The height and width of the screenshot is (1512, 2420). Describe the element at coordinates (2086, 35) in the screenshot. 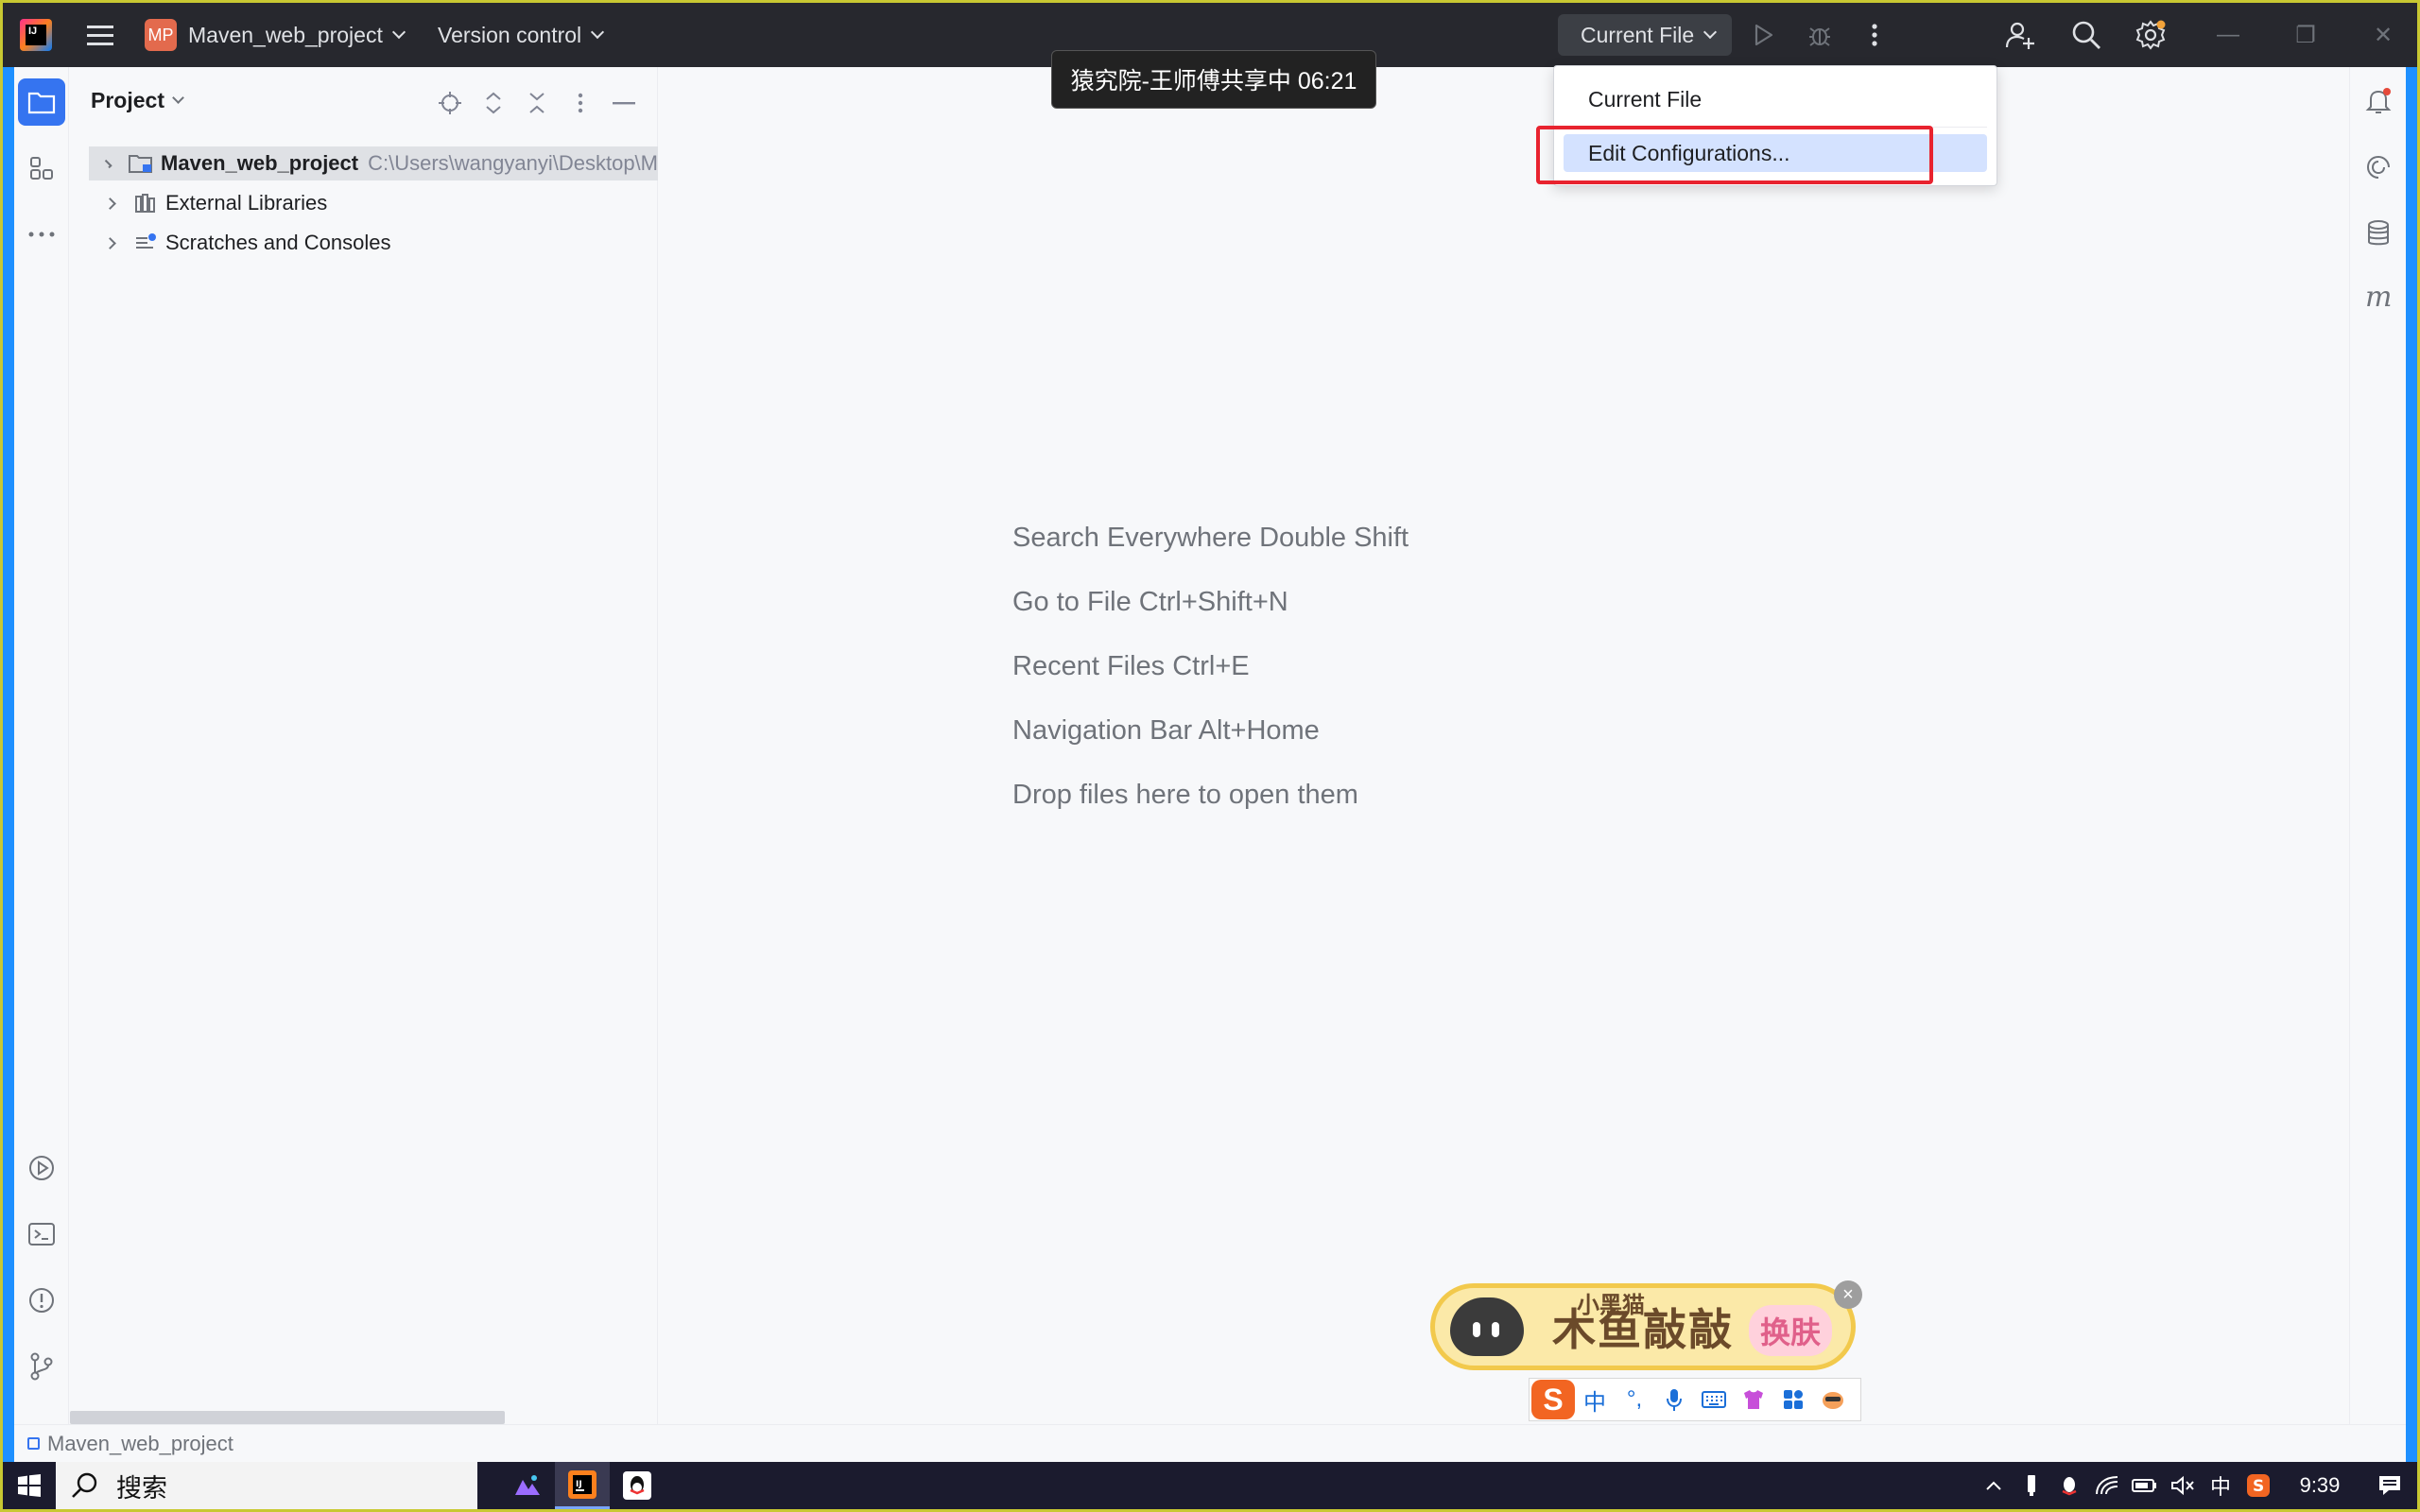

I see `search-icon` at that location.